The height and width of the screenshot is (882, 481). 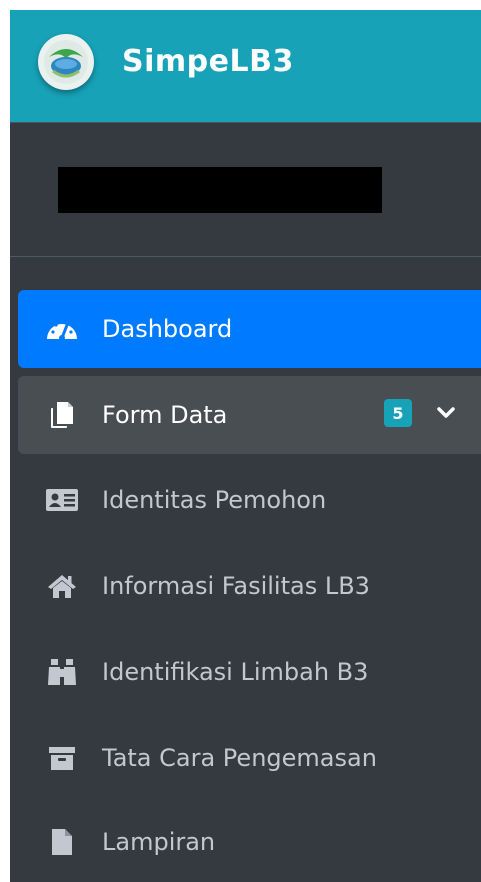 What do you see at coordinates (446, 413) in the screenshot?
I see `chevron-down-icon` at bounding box center [446, 413].